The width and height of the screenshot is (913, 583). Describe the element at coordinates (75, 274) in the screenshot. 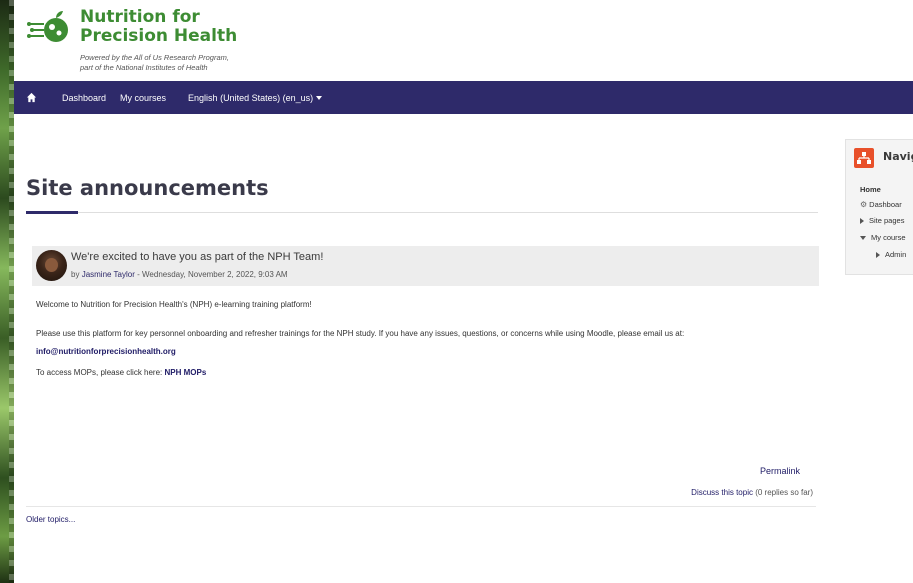

I see `post-by-label: by` at that location.